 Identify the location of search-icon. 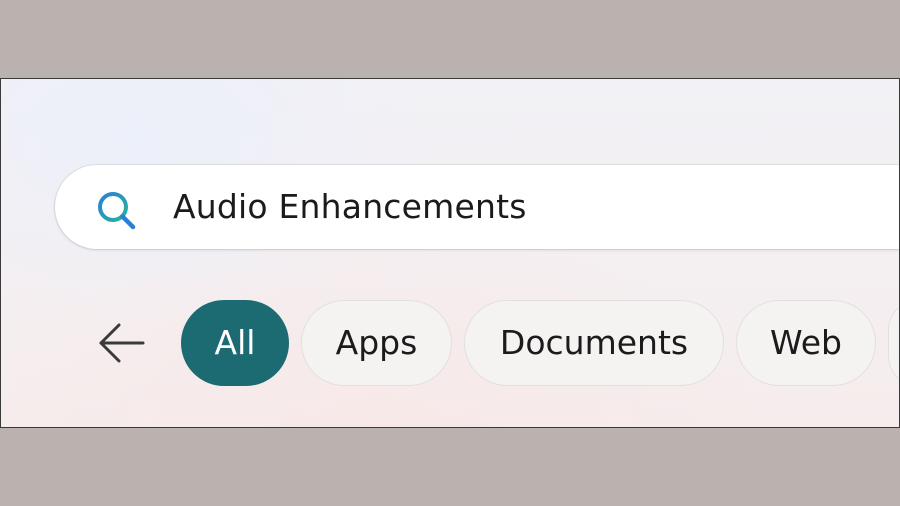
(117, 211).